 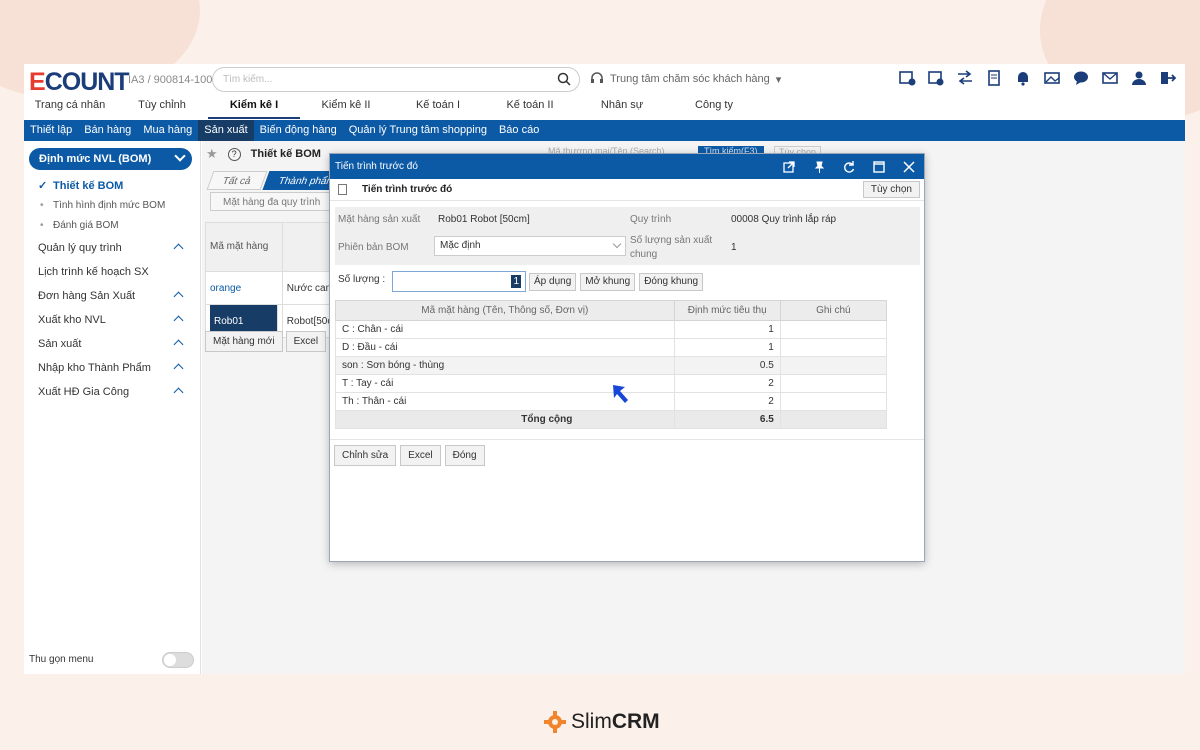 What do you see at coordinates (685, 79) in the screenshot?
I see `support-link: Trung tâm chăm sóc khách hàng ▾` at bounding box center [685, 79].